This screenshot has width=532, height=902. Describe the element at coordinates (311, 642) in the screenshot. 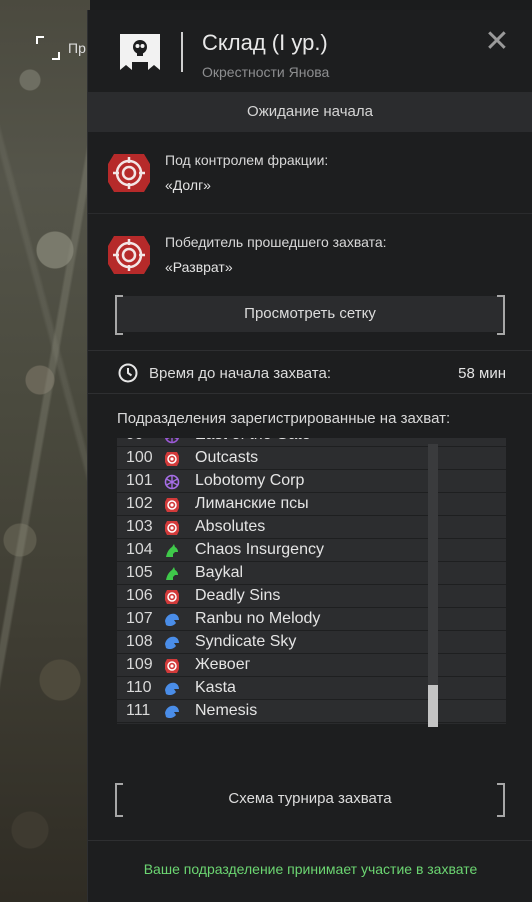

I see `list-item: 108 Syndicate Sky` at that location.